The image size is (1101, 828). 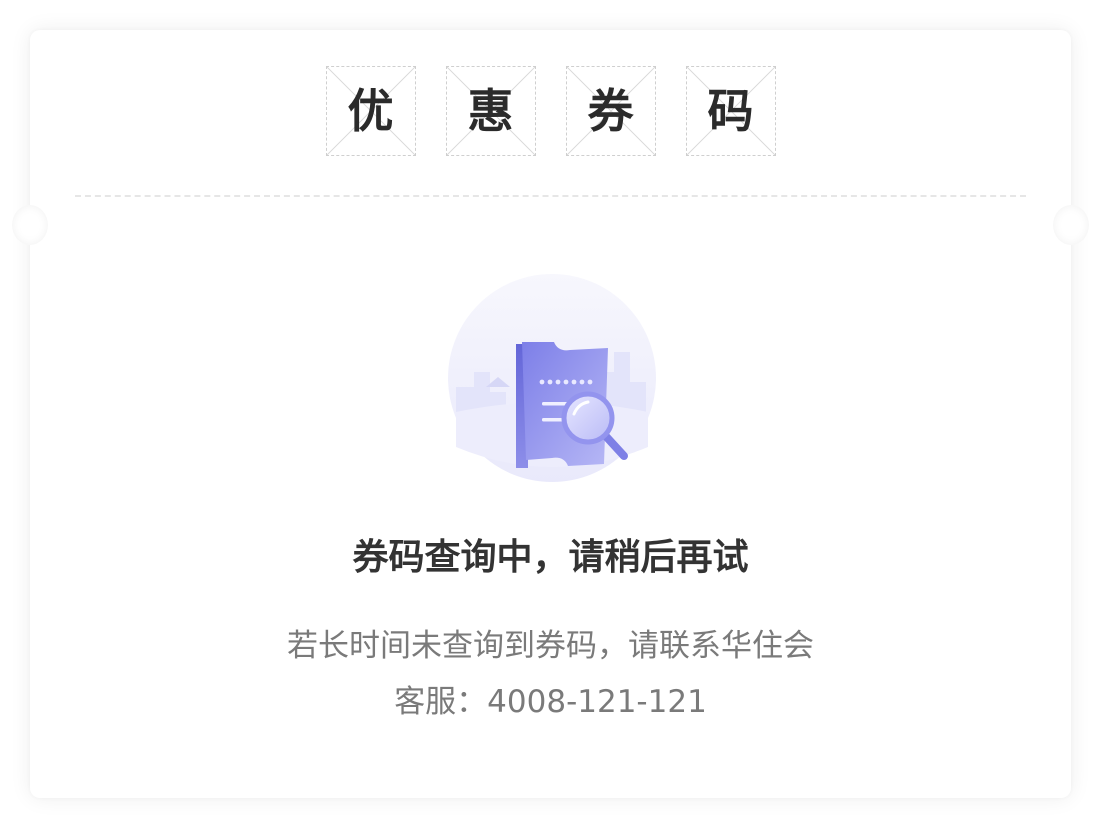 I want to click on page-title: 优 惠 券 码, so click(x=550, y=111).